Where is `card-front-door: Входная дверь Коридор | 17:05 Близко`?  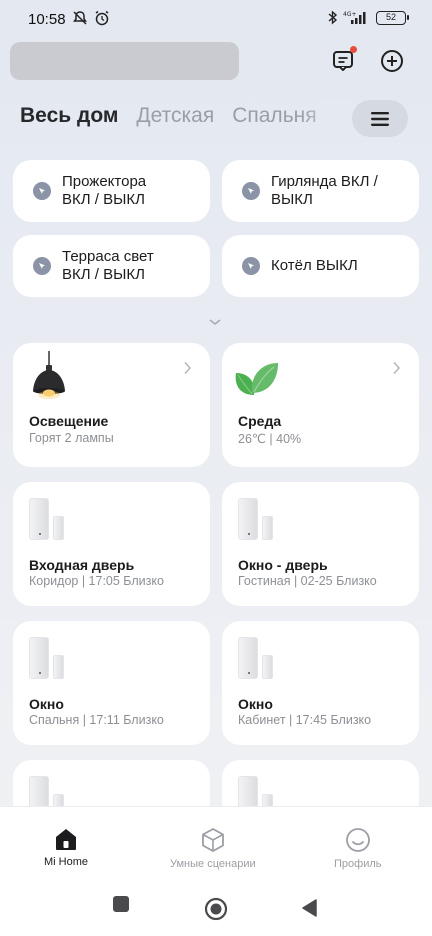 card-front-door: Входная дверь Коридор | 17:05 Близко is located at coordinates (111, 544).